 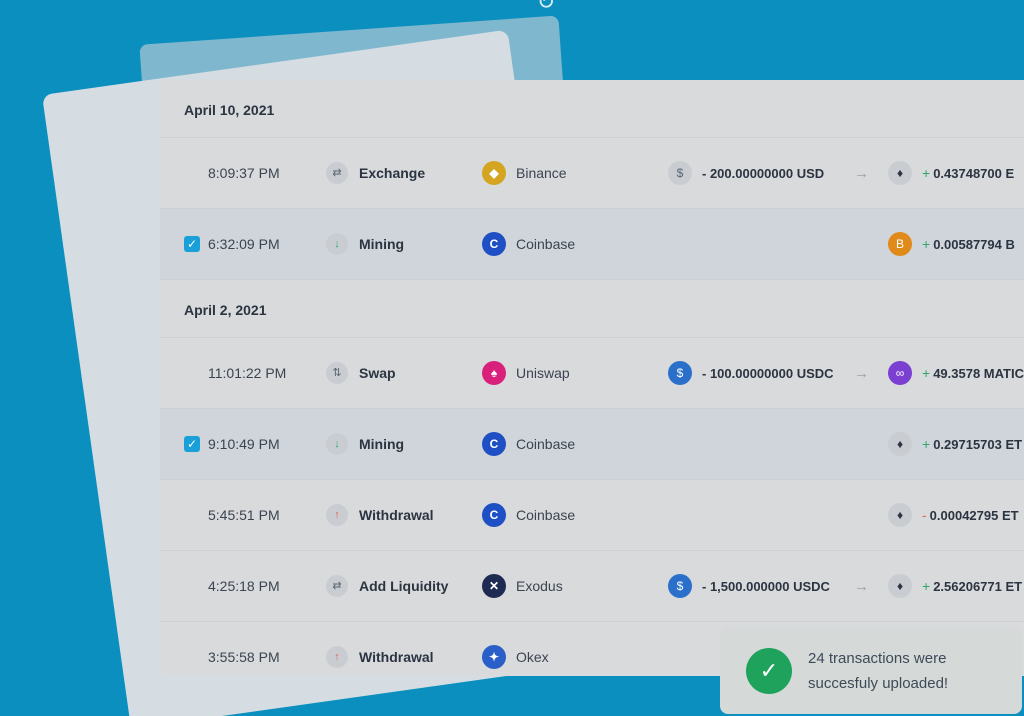 I want to click on from-amount-cell: $ - 100.00000000 USDC, so click(x=751, y=373).